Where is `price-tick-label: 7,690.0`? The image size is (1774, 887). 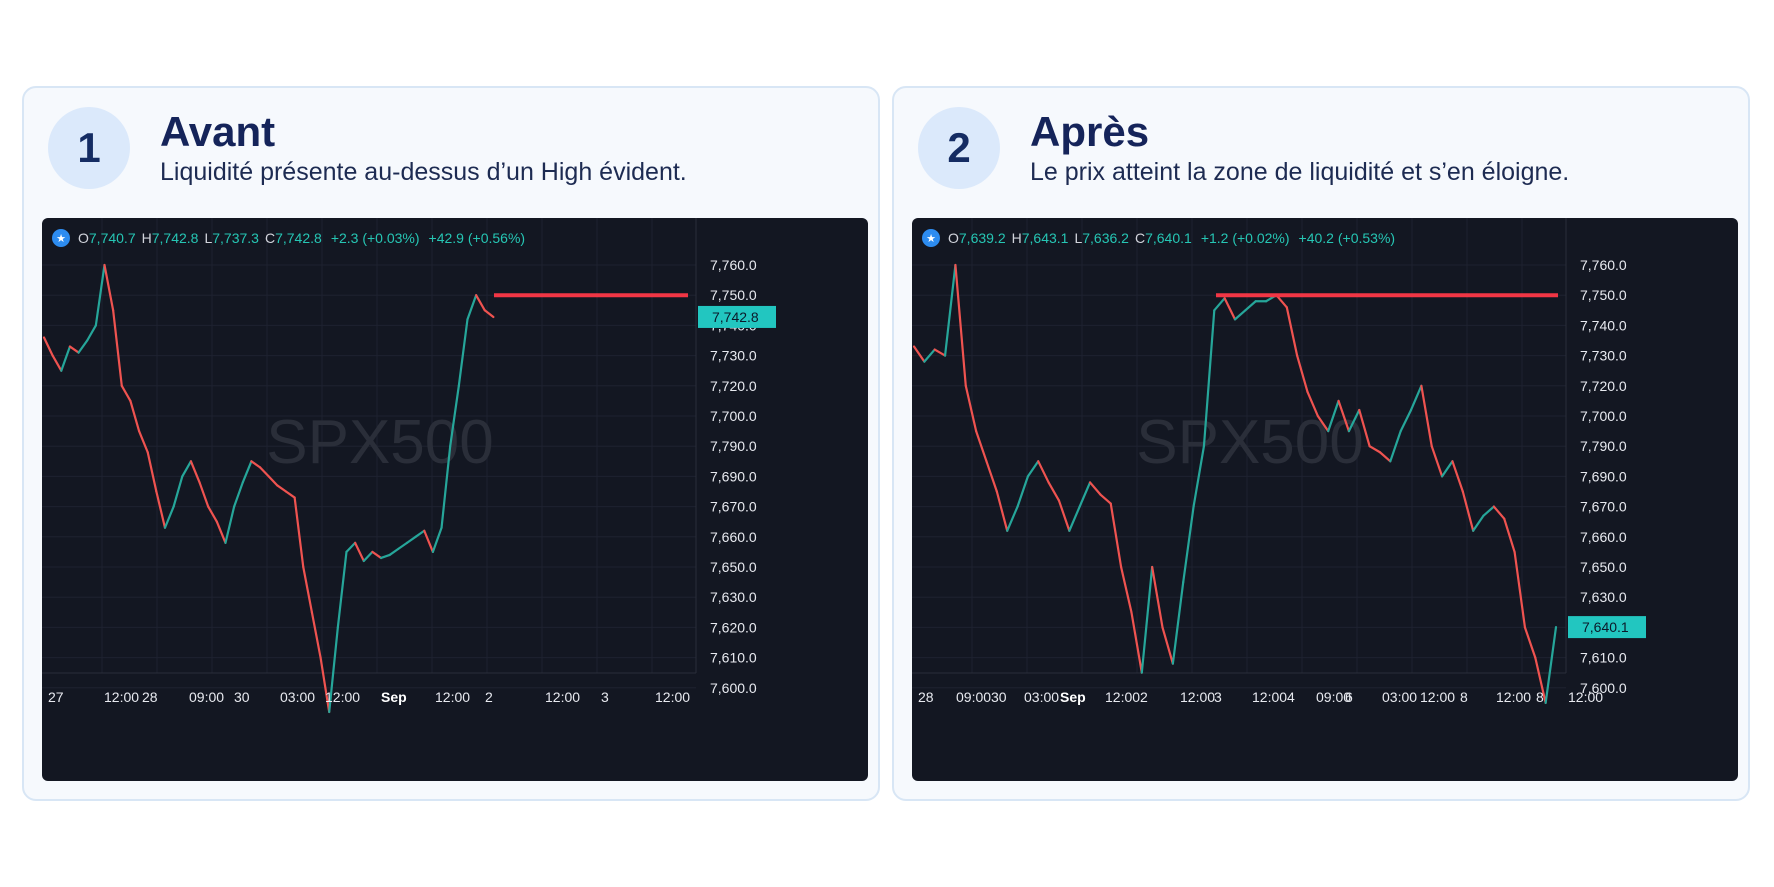
price-tick-label: 7,690.0 is located at coordinates (1603, 476).